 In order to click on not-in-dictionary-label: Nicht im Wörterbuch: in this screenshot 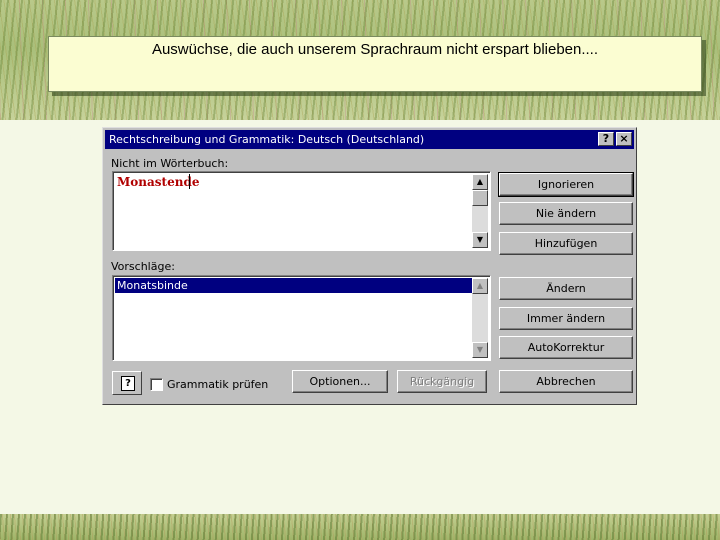, I will do `click(170, 163)`.